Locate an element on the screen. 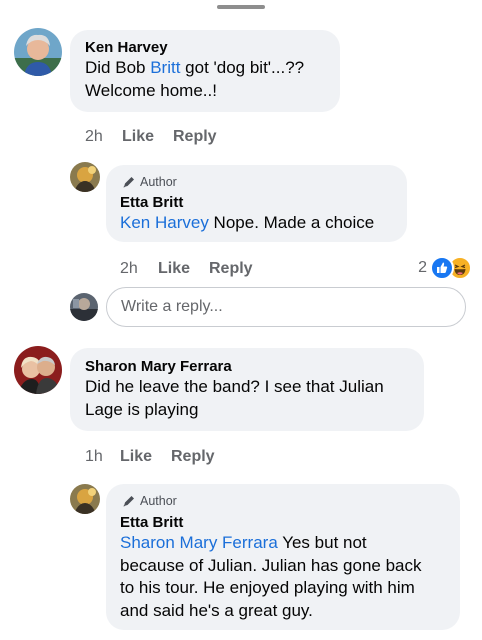  reaction-summary: 2 is located at coordinates (445, 268).